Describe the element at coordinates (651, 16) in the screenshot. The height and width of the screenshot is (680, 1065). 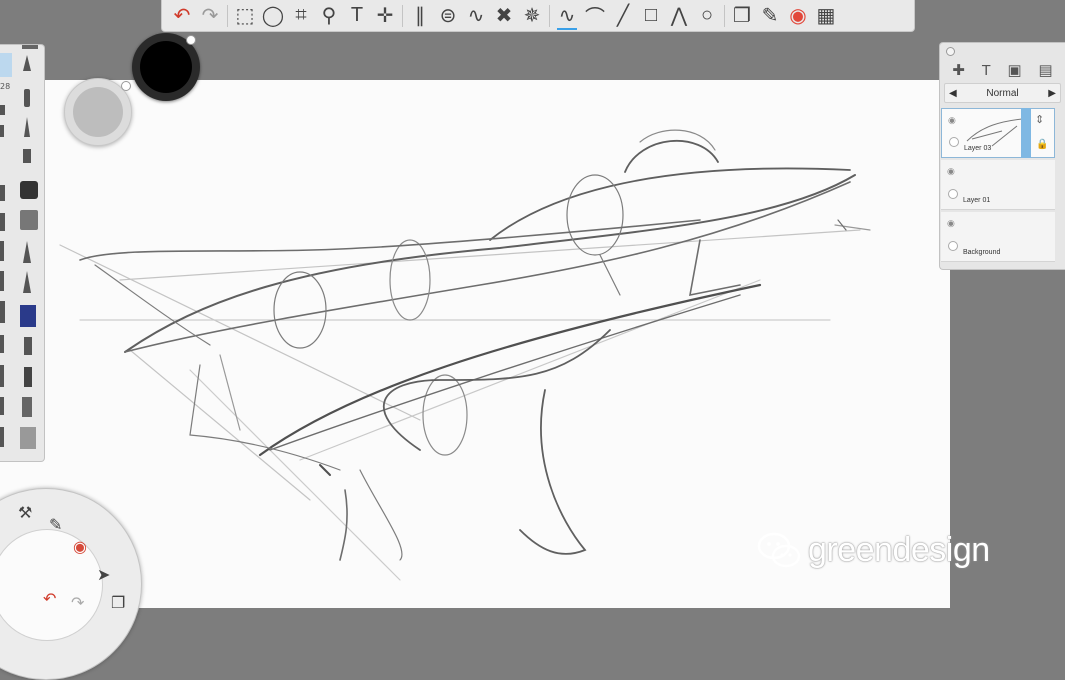
I see `rectangle-icon: □` at that location.